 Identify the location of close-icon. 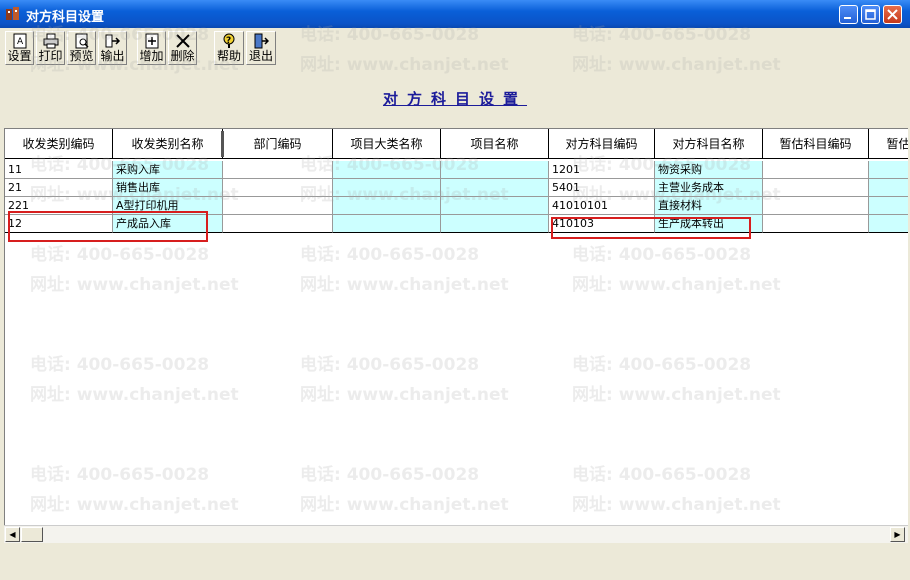
(892, 14).